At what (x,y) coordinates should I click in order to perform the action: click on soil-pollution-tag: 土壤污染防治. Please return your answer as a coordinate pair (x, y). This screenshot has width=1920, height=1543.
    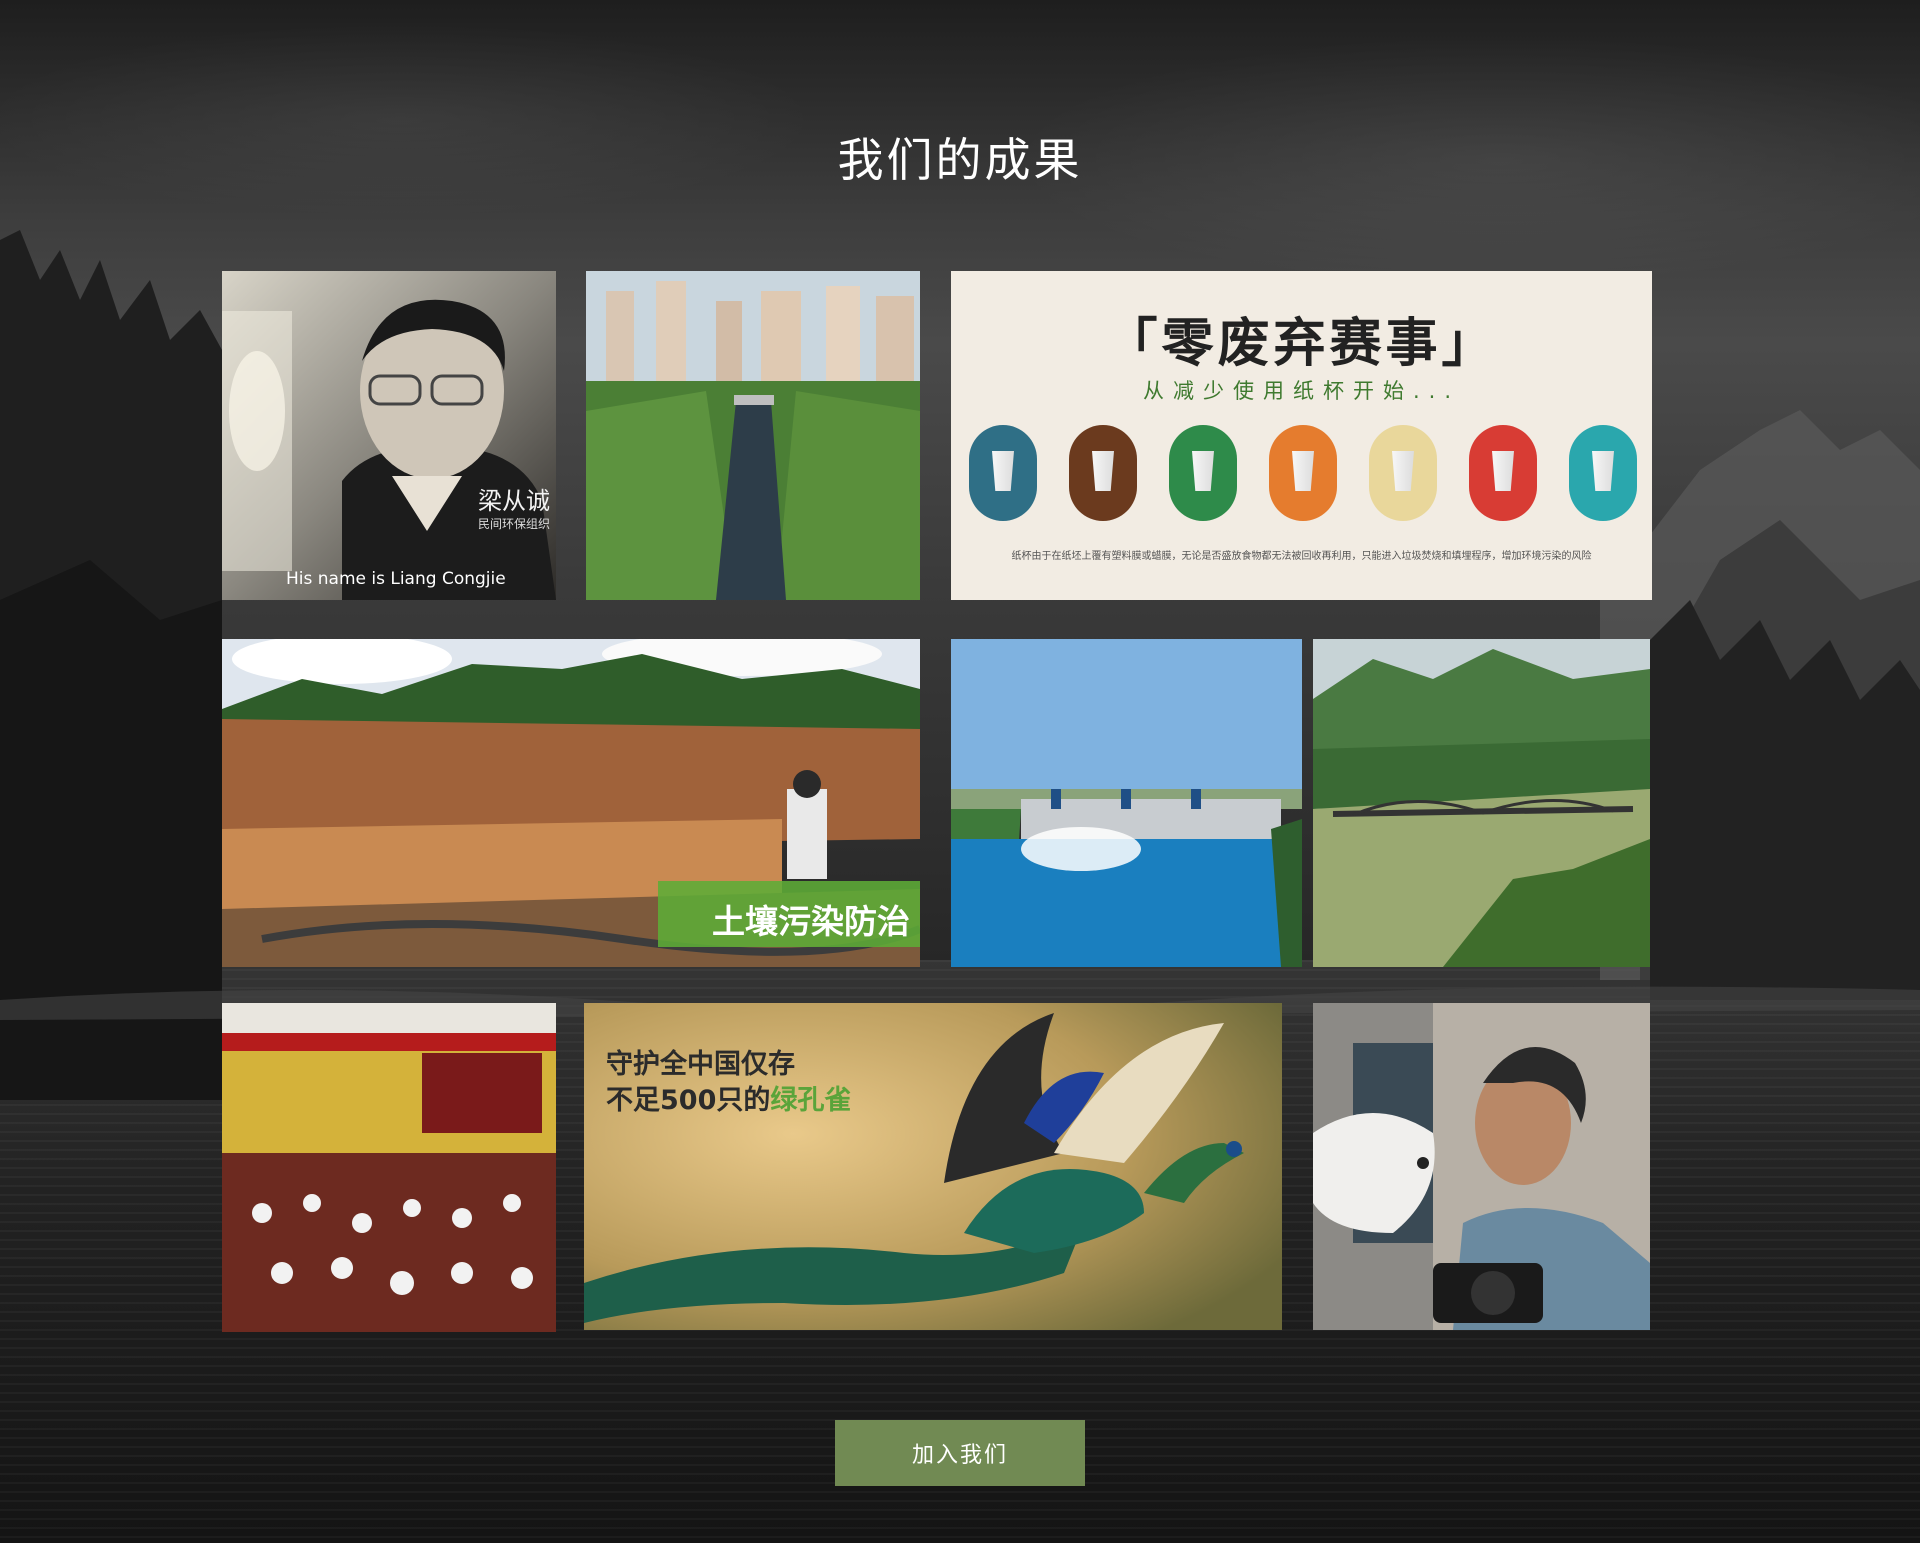
    Looking at the image, I should click on (789, 914).